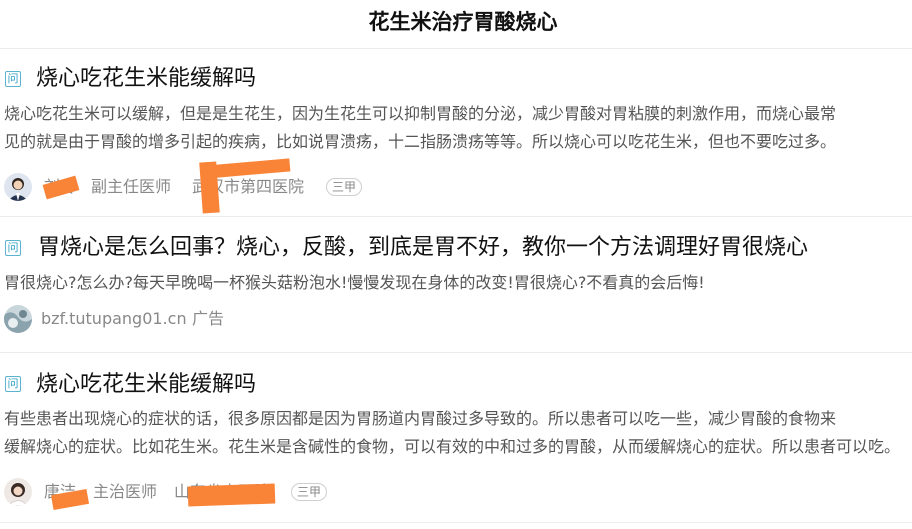  Describe the element at coordinates (18, 319) in the screenshot. I see `source-avatar` at that location.